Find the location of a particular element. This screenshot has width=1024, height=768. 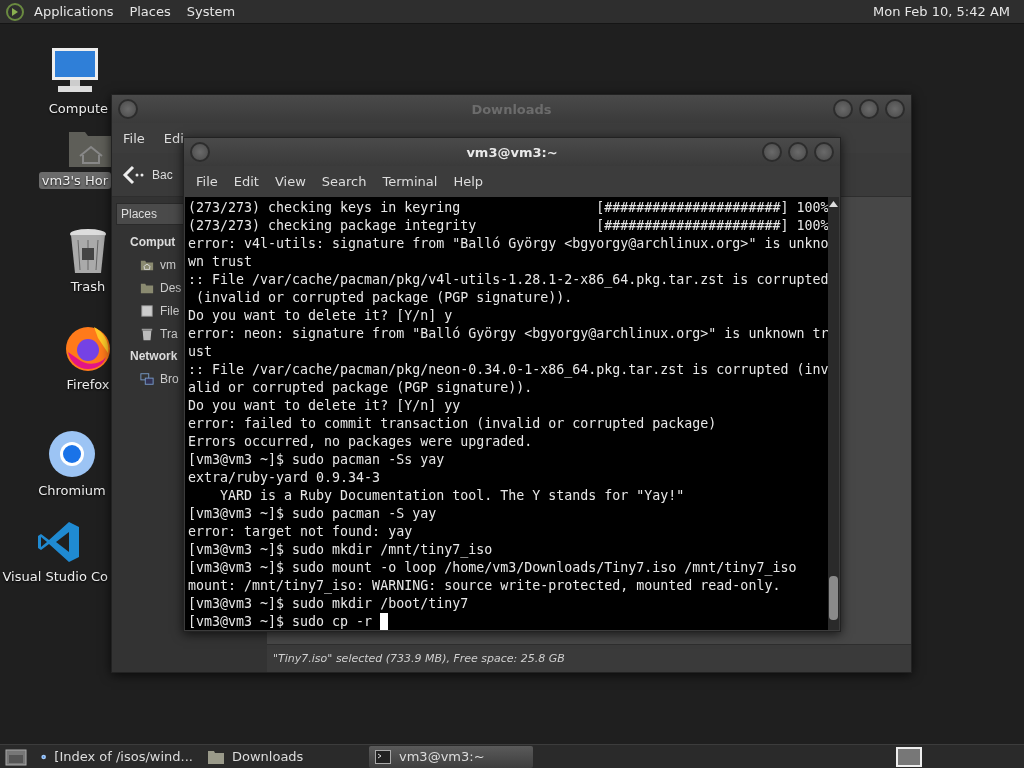

terminal-line: alid or corrupted package (PGP signature)). is located at coordinates (360, 388).